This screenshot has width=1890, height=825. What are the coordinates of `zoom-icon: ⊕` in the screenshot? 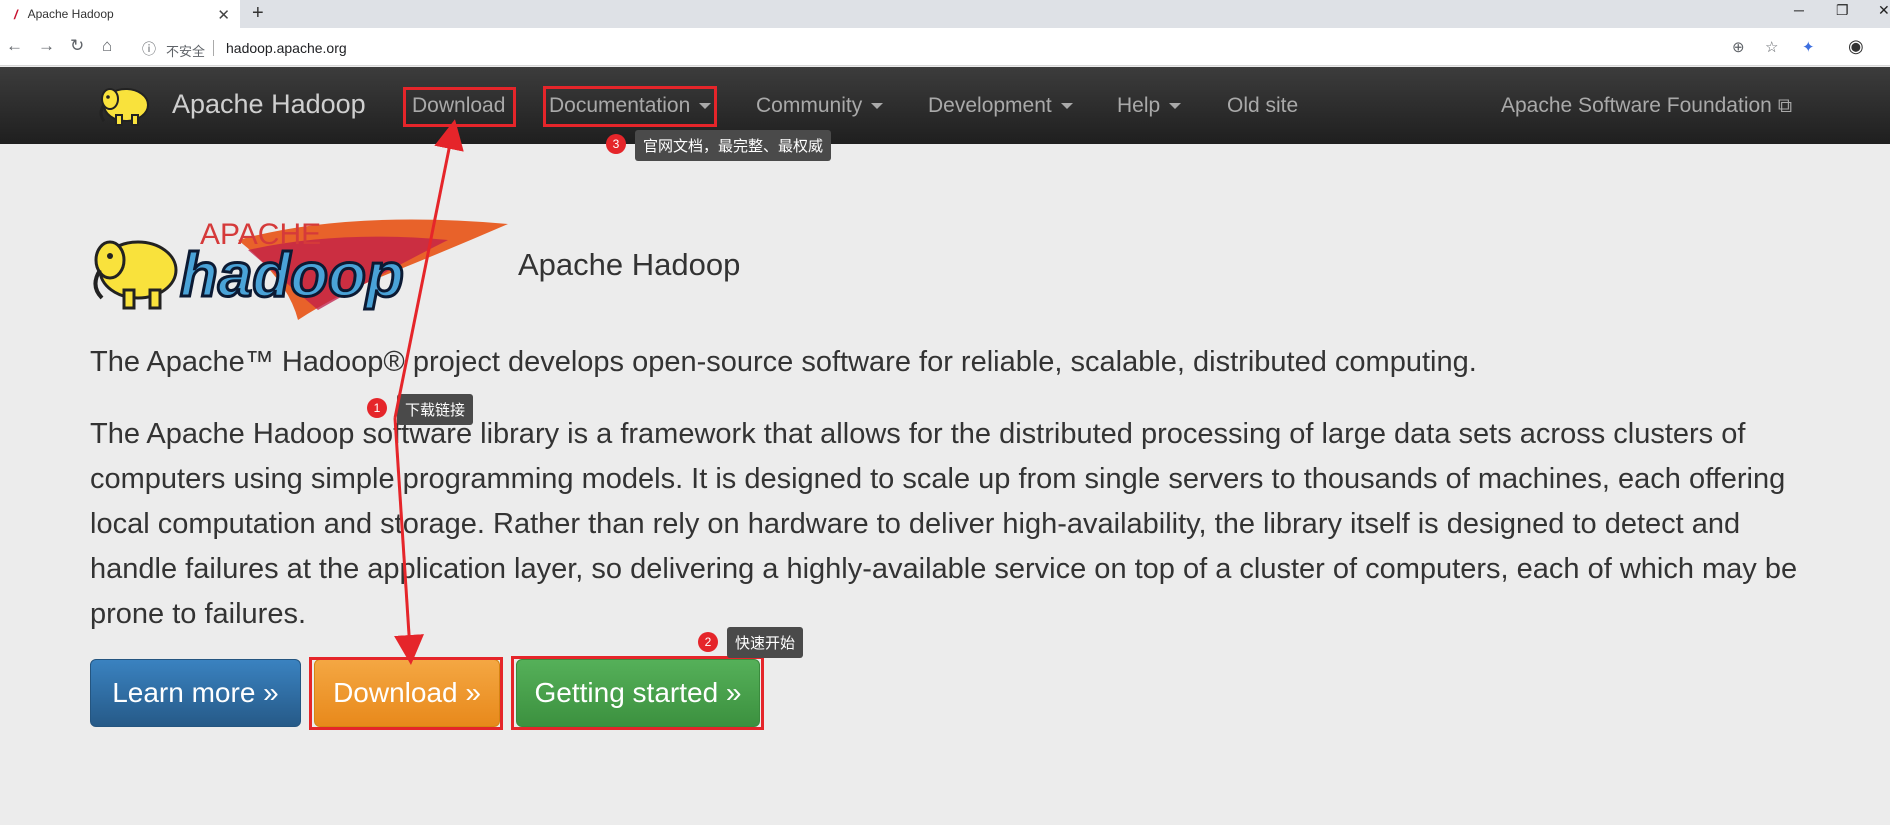 It's located at (1738, 47).